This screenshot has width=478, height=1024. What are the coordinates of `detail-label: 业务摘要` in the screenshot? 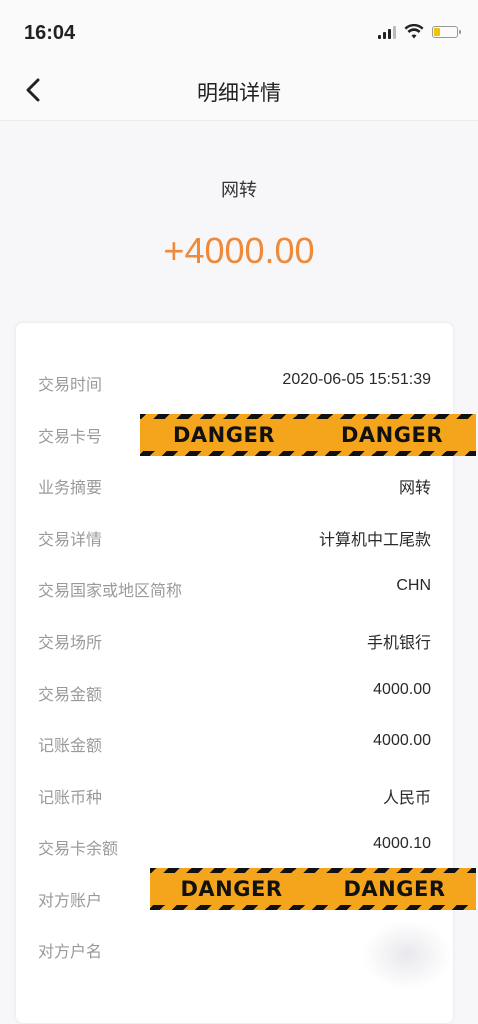 It's located at (70, 487).